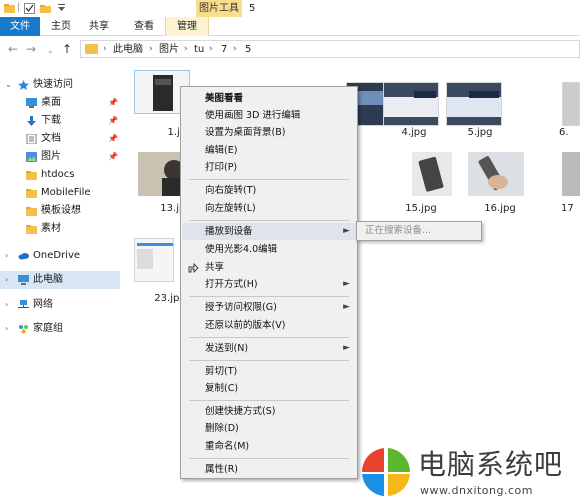  I want to click on menu-item-give-access: 授予访问权限(G) ►, so click(269, 307).